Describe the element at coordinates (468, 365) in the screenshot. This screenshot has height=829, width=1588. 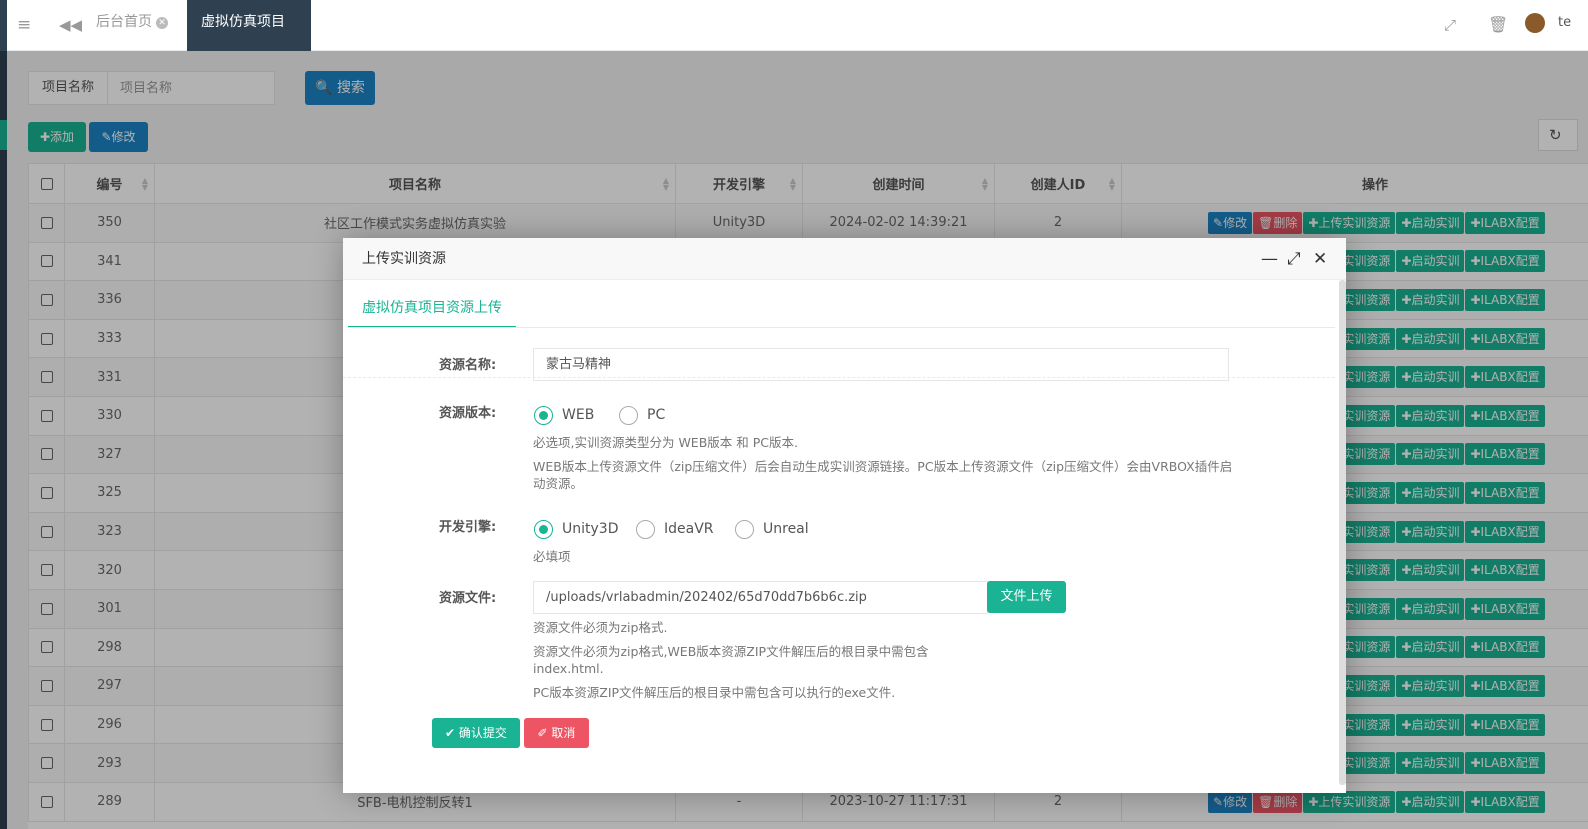
I see `resource-name-label: 资源名称:` at that location.